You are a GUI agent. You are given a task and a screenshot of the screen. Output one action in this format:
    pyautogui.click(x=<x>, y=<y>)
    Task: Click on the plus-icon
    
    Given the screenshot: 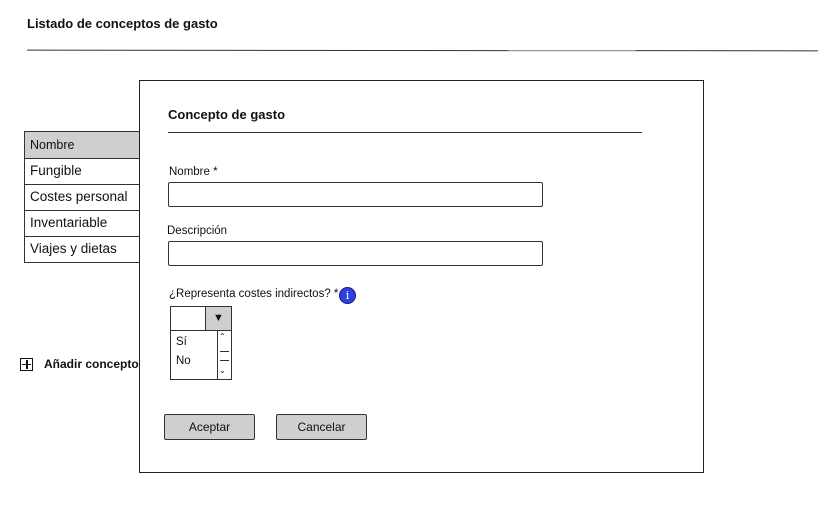 What is the action you would take?
    pyautogui.click(x=26, y=364)
    